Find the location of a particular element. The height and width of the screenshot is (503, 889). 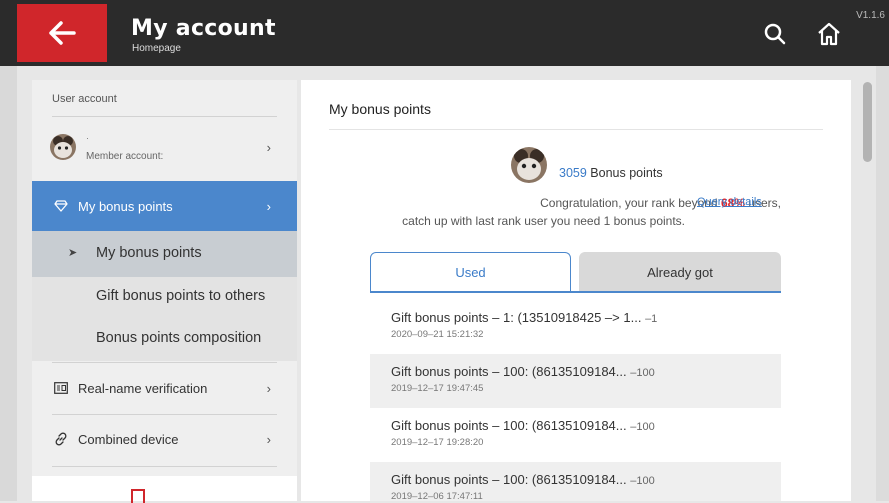

home-icon is located at coordinates (829, 34).